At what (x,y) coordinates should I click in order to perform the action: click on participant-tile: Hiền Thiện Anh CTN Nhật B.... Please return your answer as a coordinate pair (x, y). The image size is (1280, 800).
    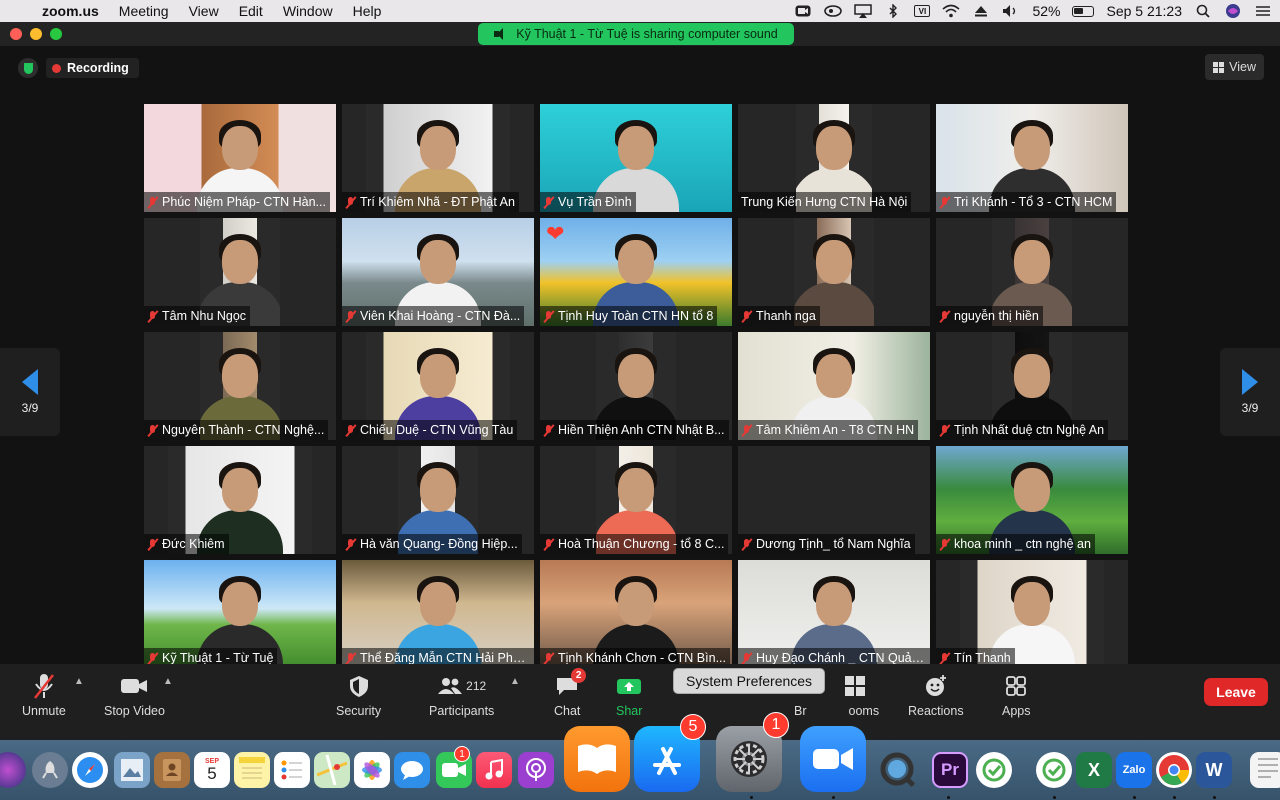
    Looking at the image, I should click on (636, 386).